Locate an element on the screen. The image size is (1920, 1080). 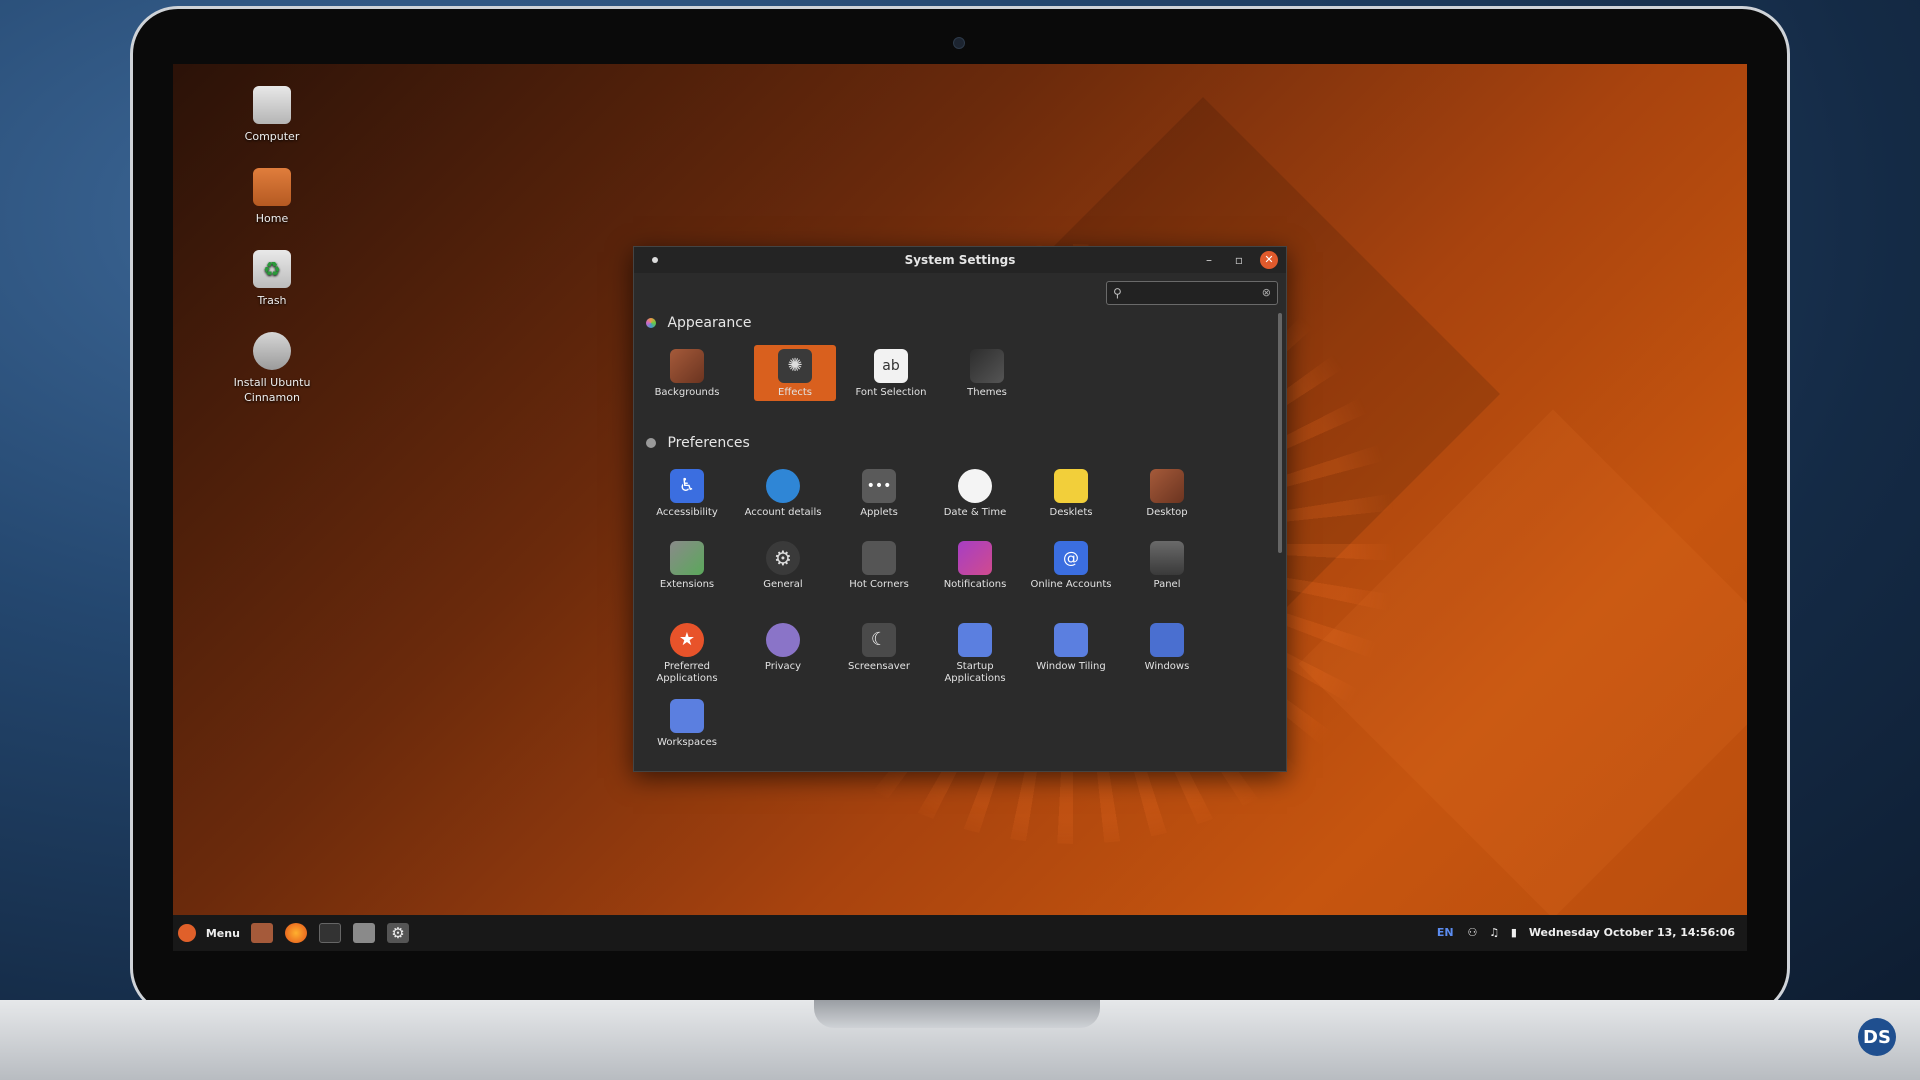
desktop-icon-computer: Computer is located at coordinates (272, 115).